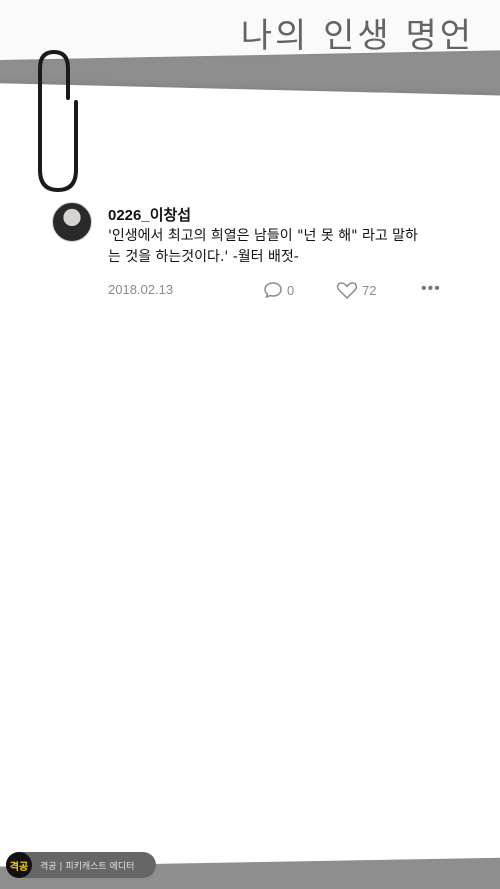 Image resolution: width=500 pixels, height=889 pixels. I want to click on badge-logo: 격공, so click(19, 865).